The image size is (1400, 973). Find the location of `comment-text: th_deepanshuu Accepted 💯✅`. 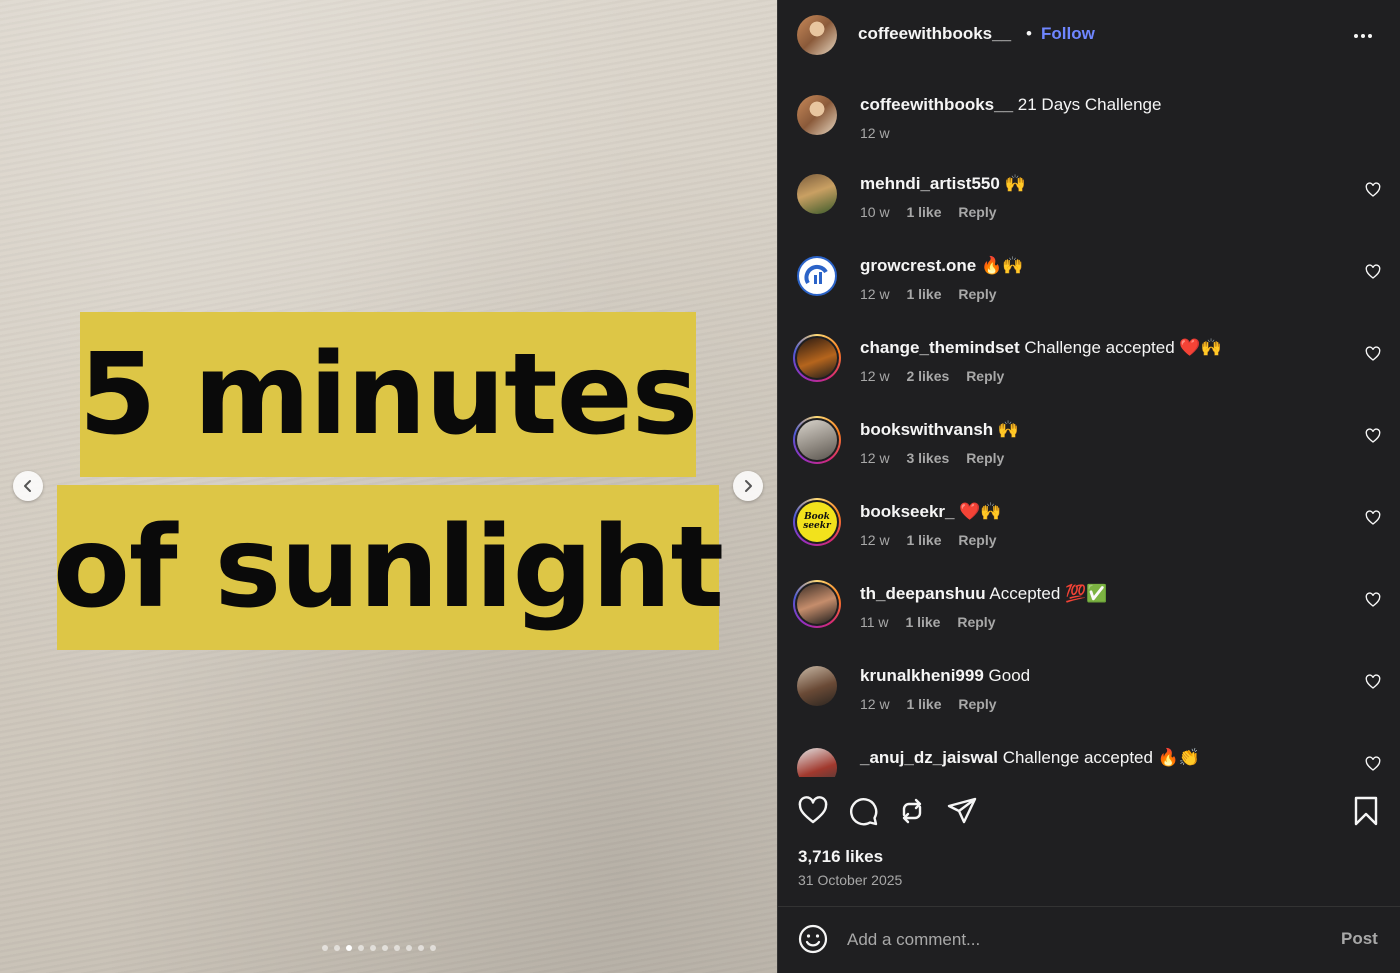

comment-text: th_deepanshuu Accepted 💯✅ is located at coordinates (983, 594).